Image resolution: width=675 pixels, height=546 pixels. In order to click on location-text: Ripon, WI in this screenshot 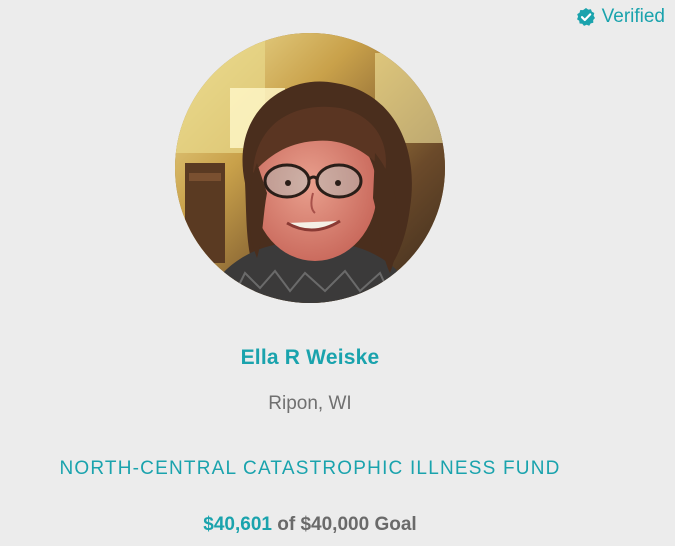, I will do `click(310, 403)`.